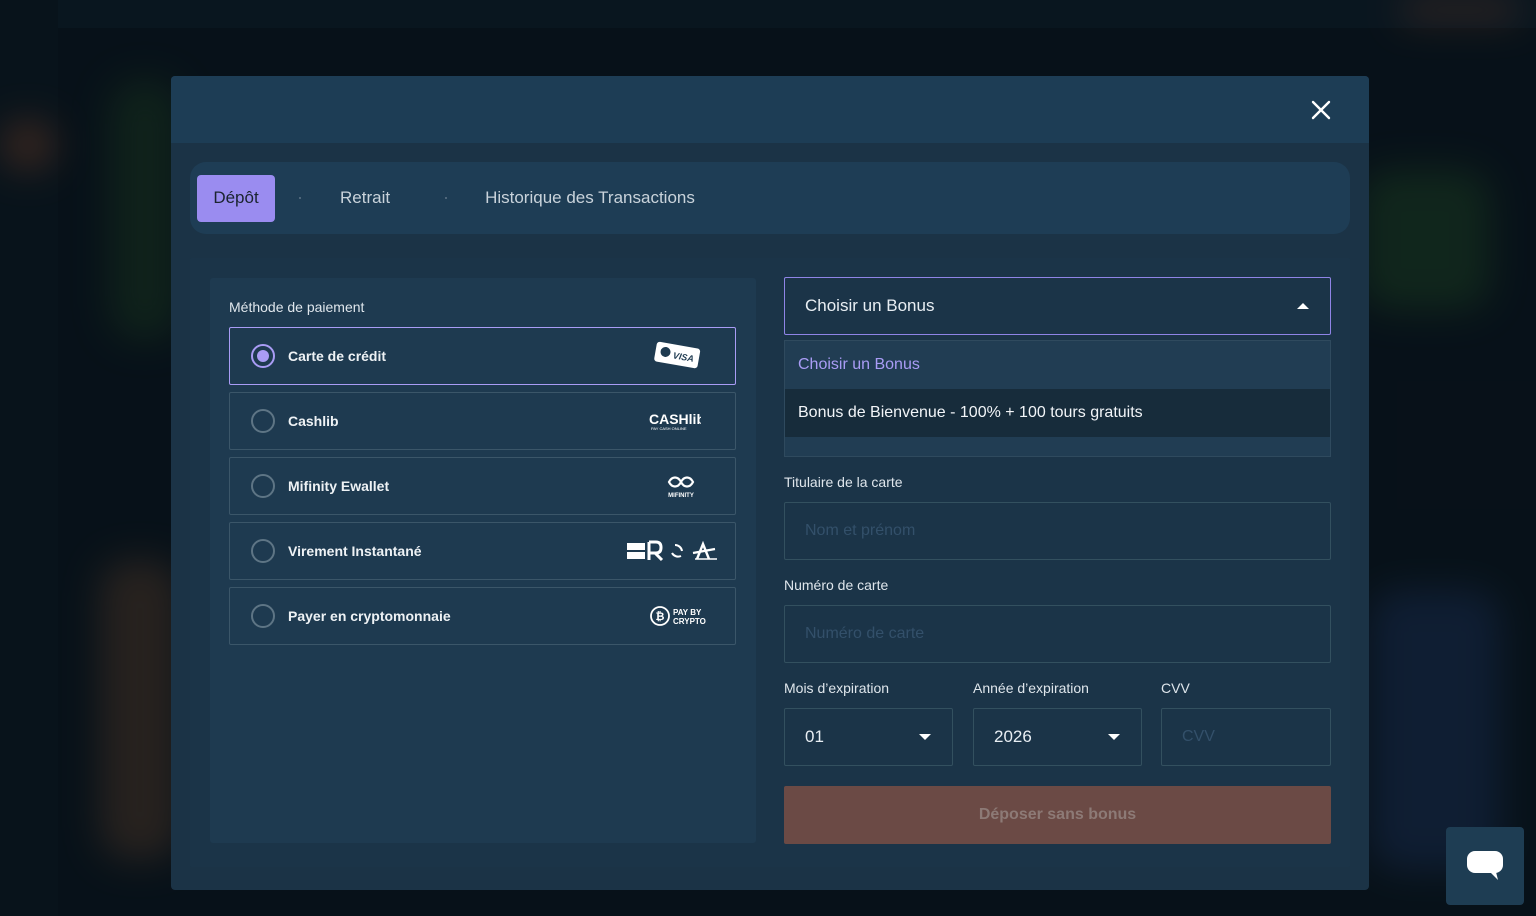  I want to click on pay-by-crypto-logo: ₿ PAY BY CRYPTO, so click(680, 616).